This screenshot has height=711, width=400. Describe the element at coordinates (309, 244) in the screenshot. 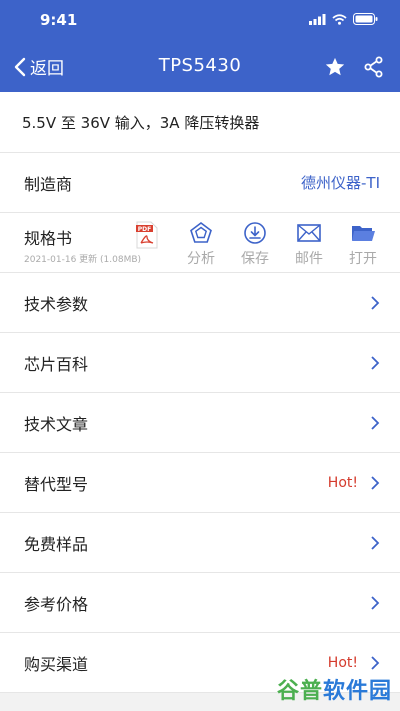

I see `email-button: 邮件` at that location.